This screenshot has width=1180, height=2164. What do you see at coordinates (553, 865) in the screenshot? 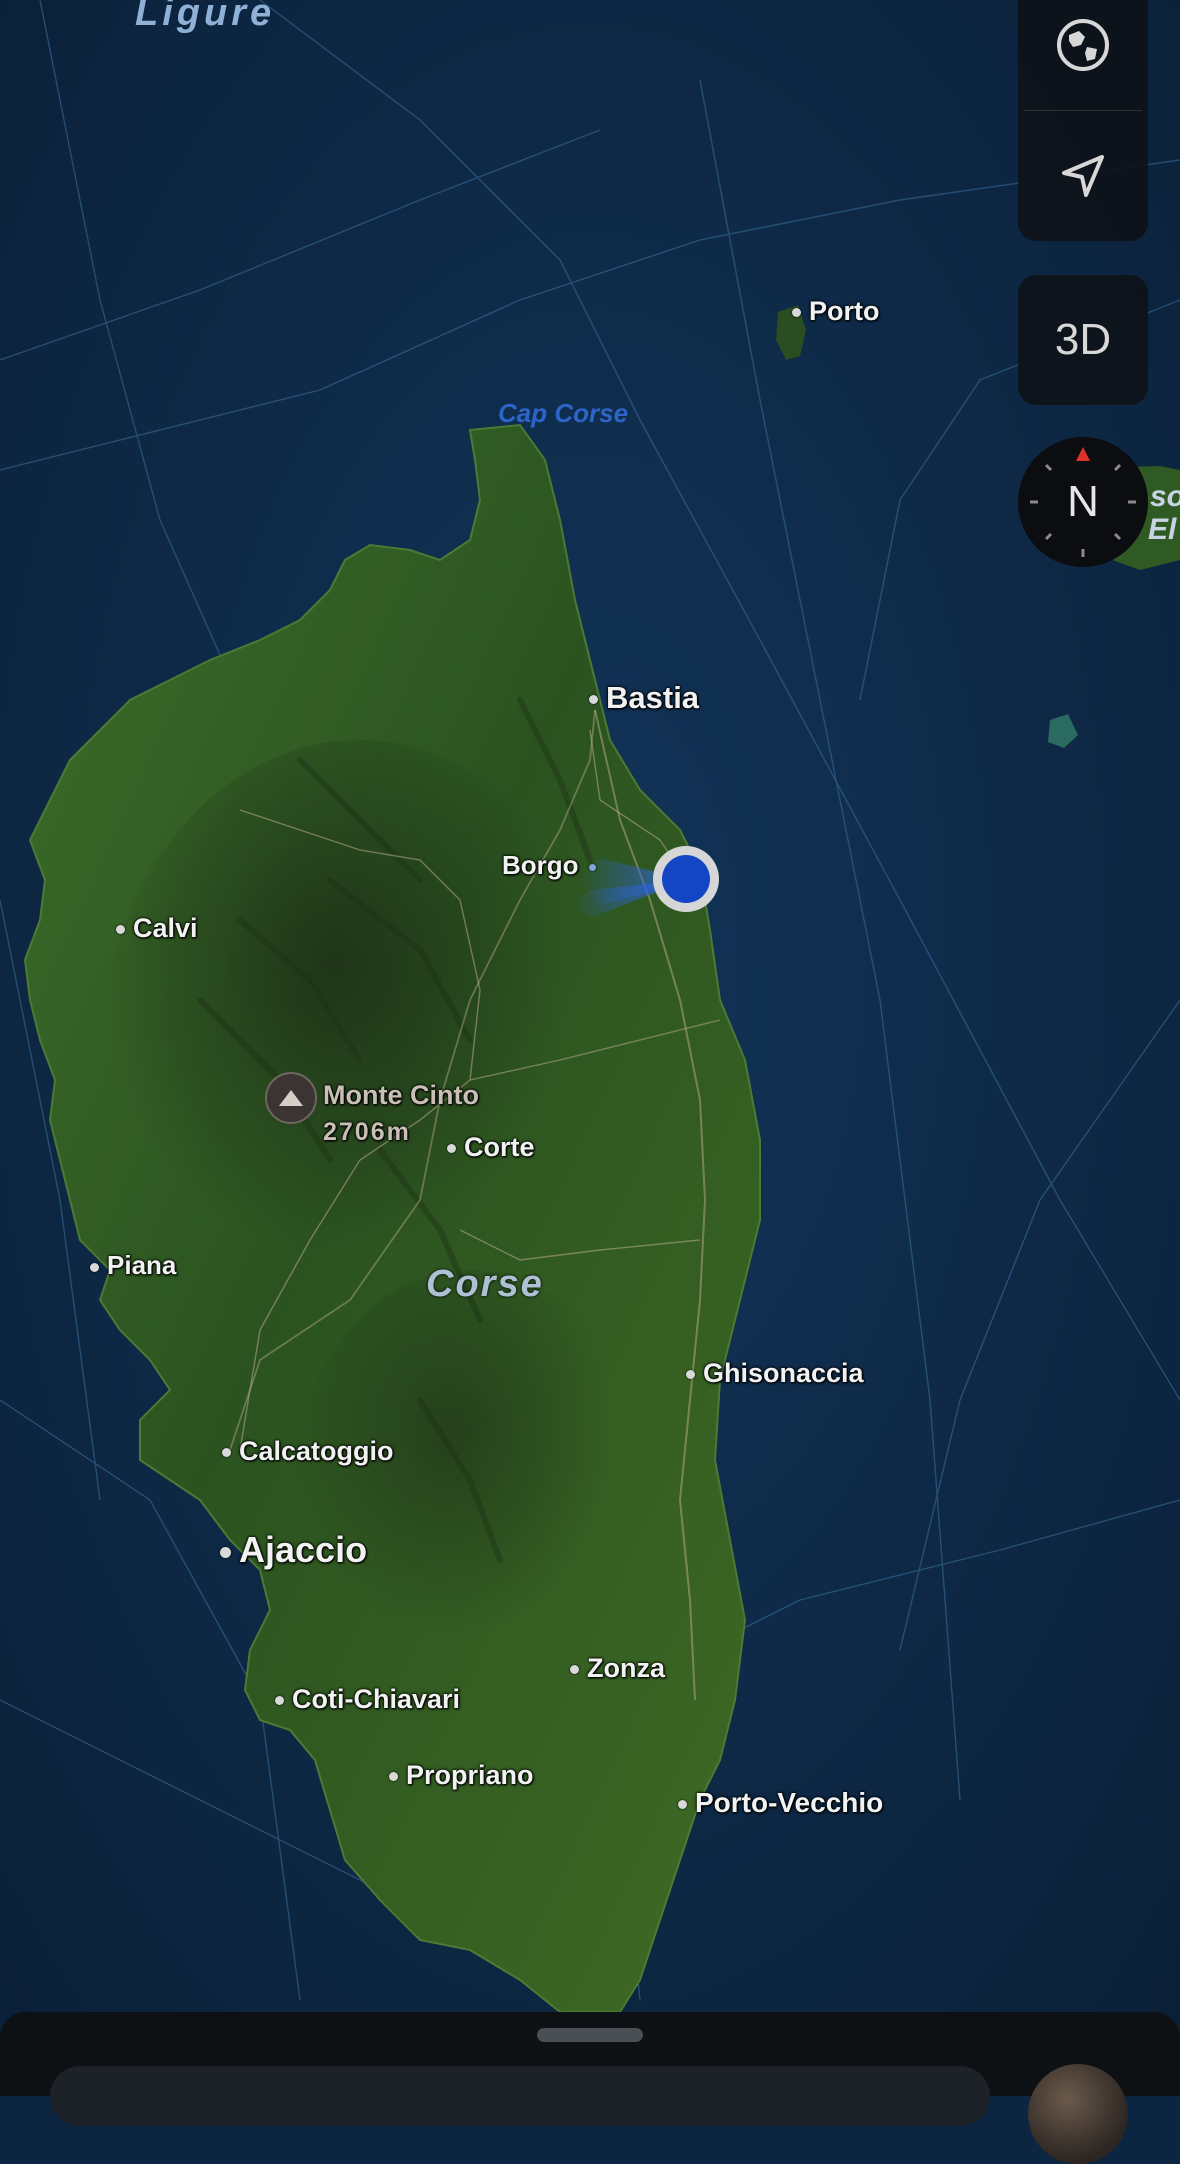
I see `place-borgo: Borgo` at bounding box center [553, 865].